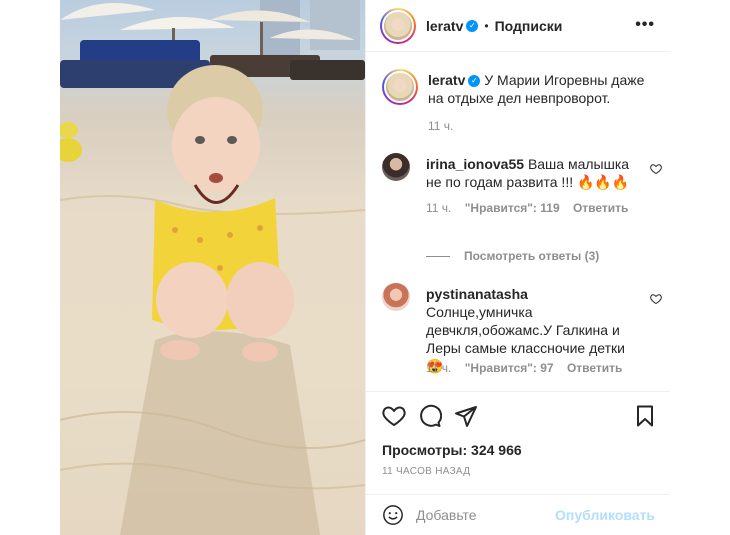  I want to click on add-comment-bar: Опубликовать, so click(518, 514).